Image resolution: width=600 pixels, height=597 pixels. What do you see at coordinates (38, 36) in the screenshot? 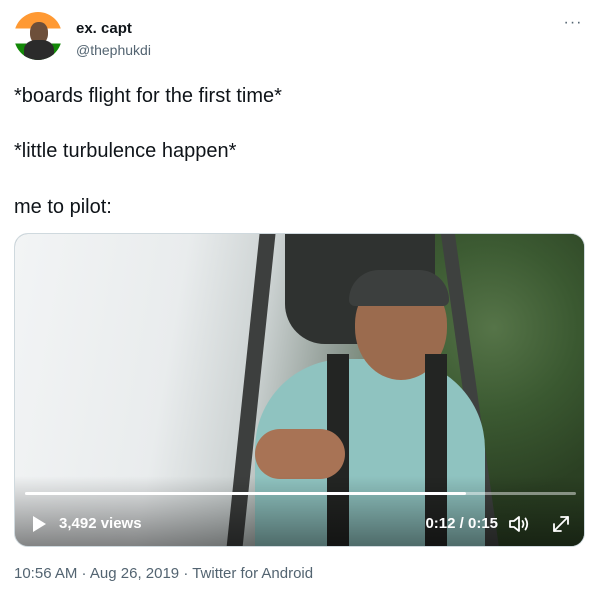
I see `avatar` at bounding box center [38, 36].